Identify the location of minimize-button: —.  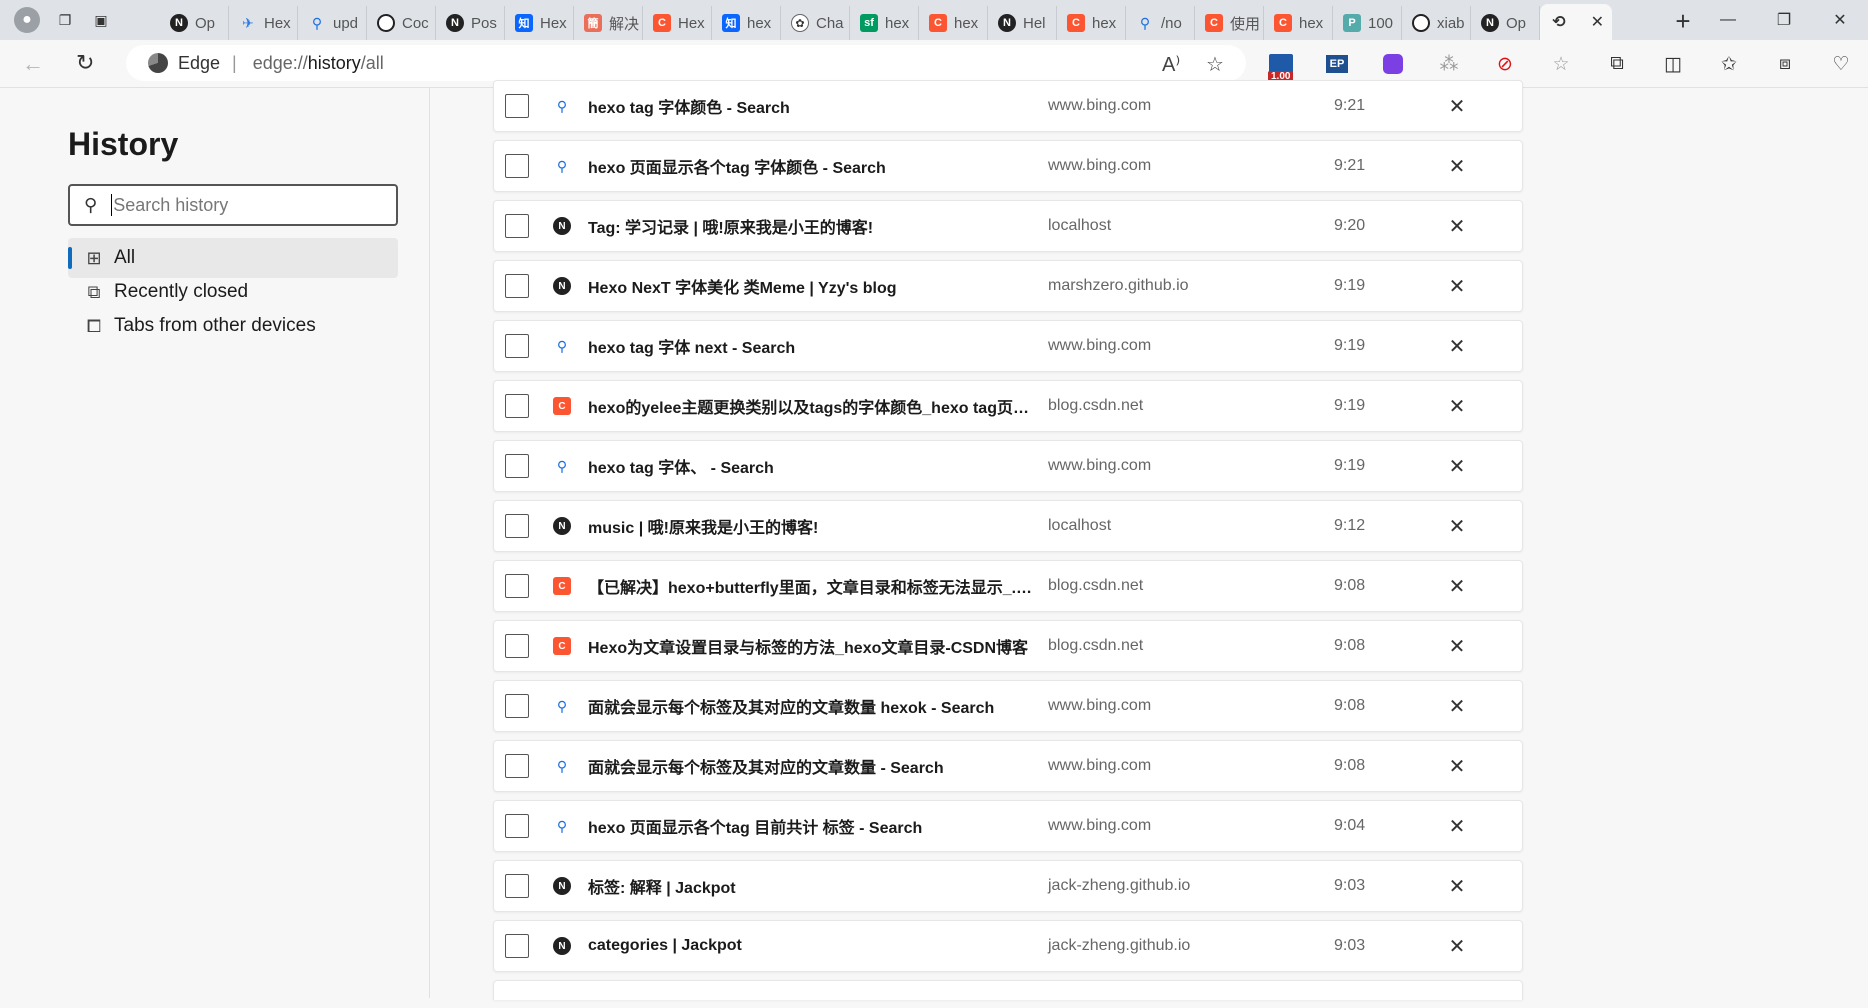
(1728, 20).